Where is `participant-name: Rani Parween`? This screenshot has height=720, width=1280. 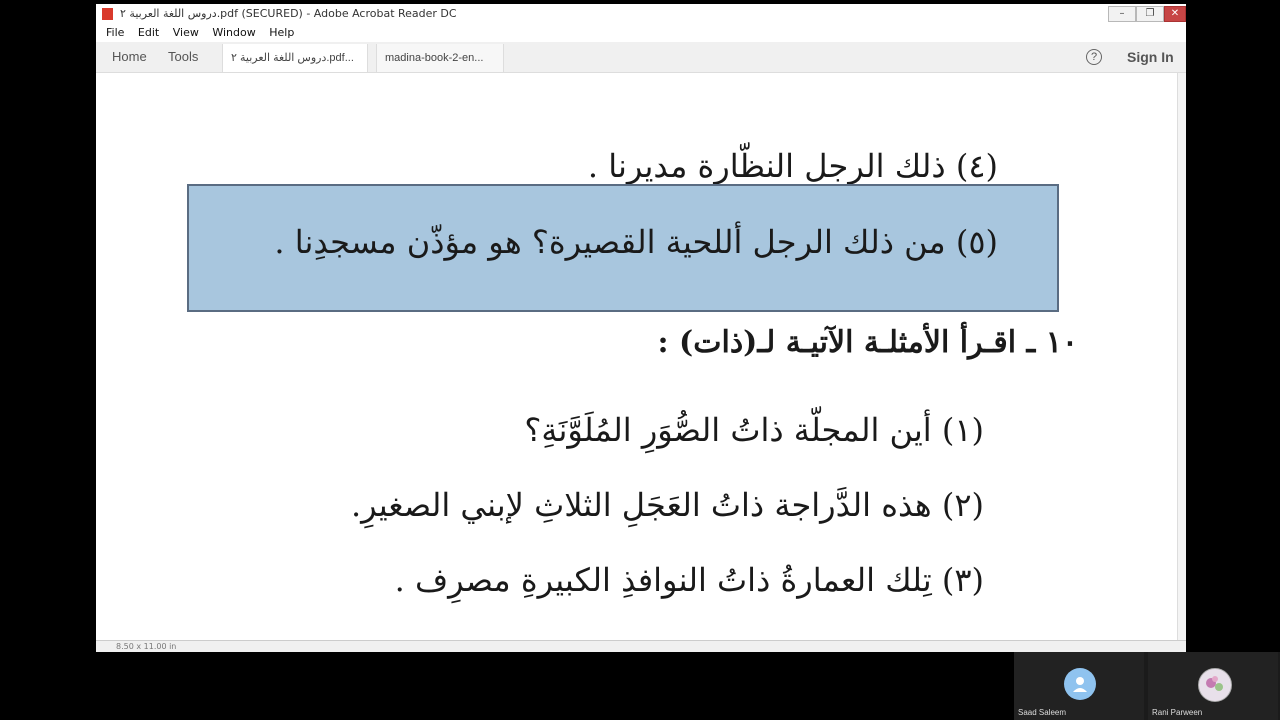 participant-name: Rani Parween is located at coordinates (1177, 712).